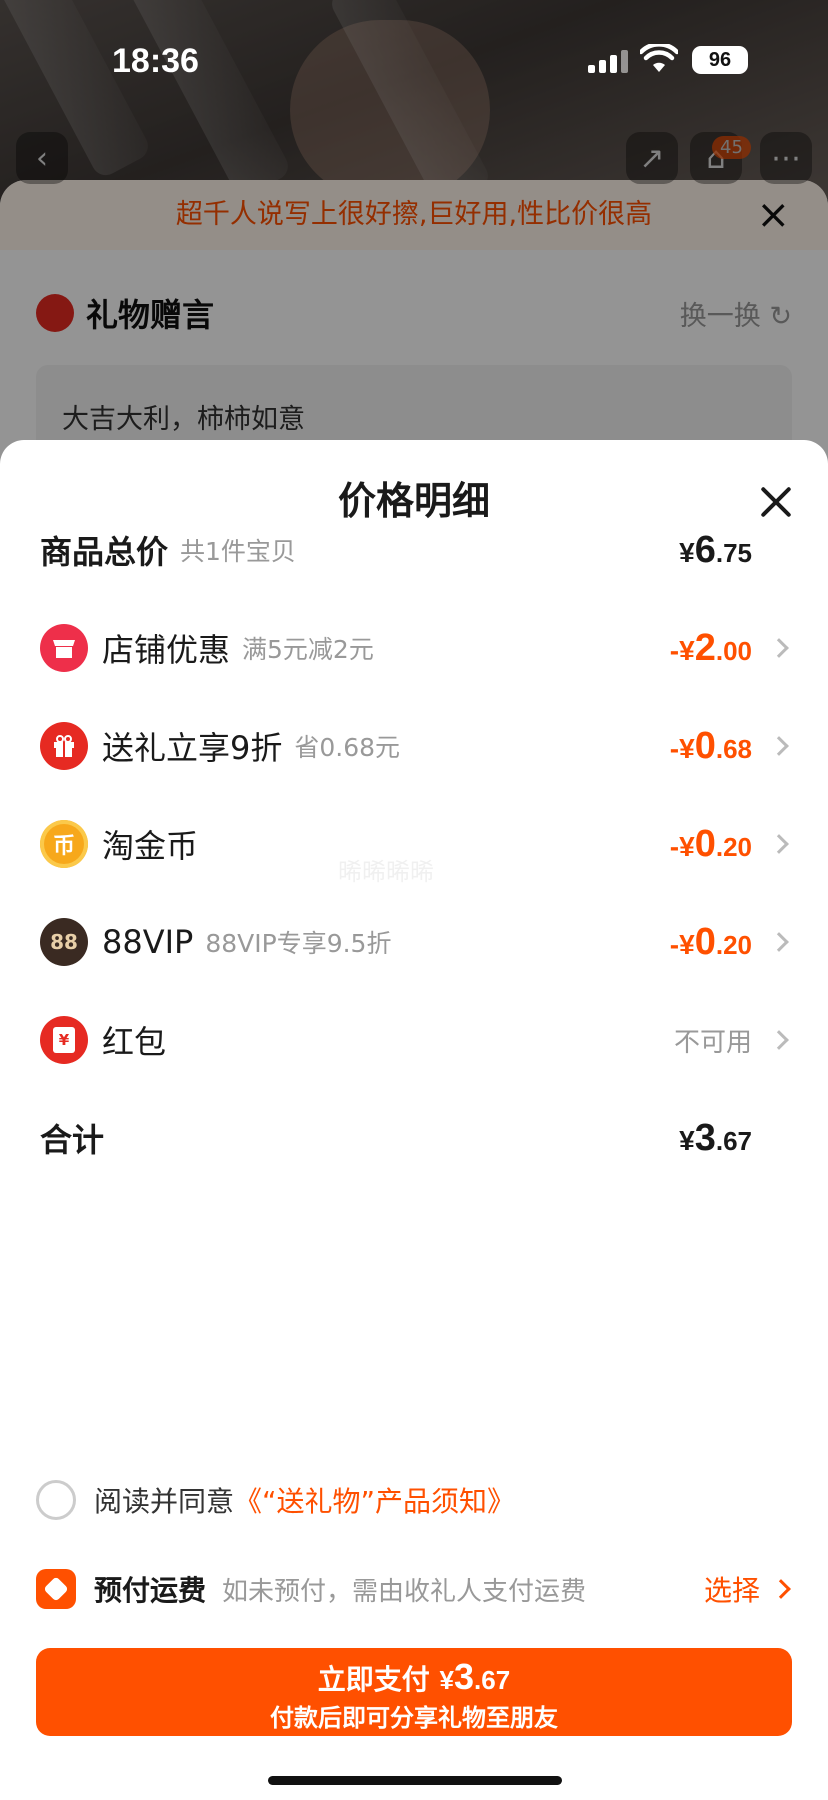 This screenshot has width=828, height=1800. What do you see at coordinates (414, 55) in the screenshot?
I see `status-bar: 18:36 96` at bounding box center [414, 55].